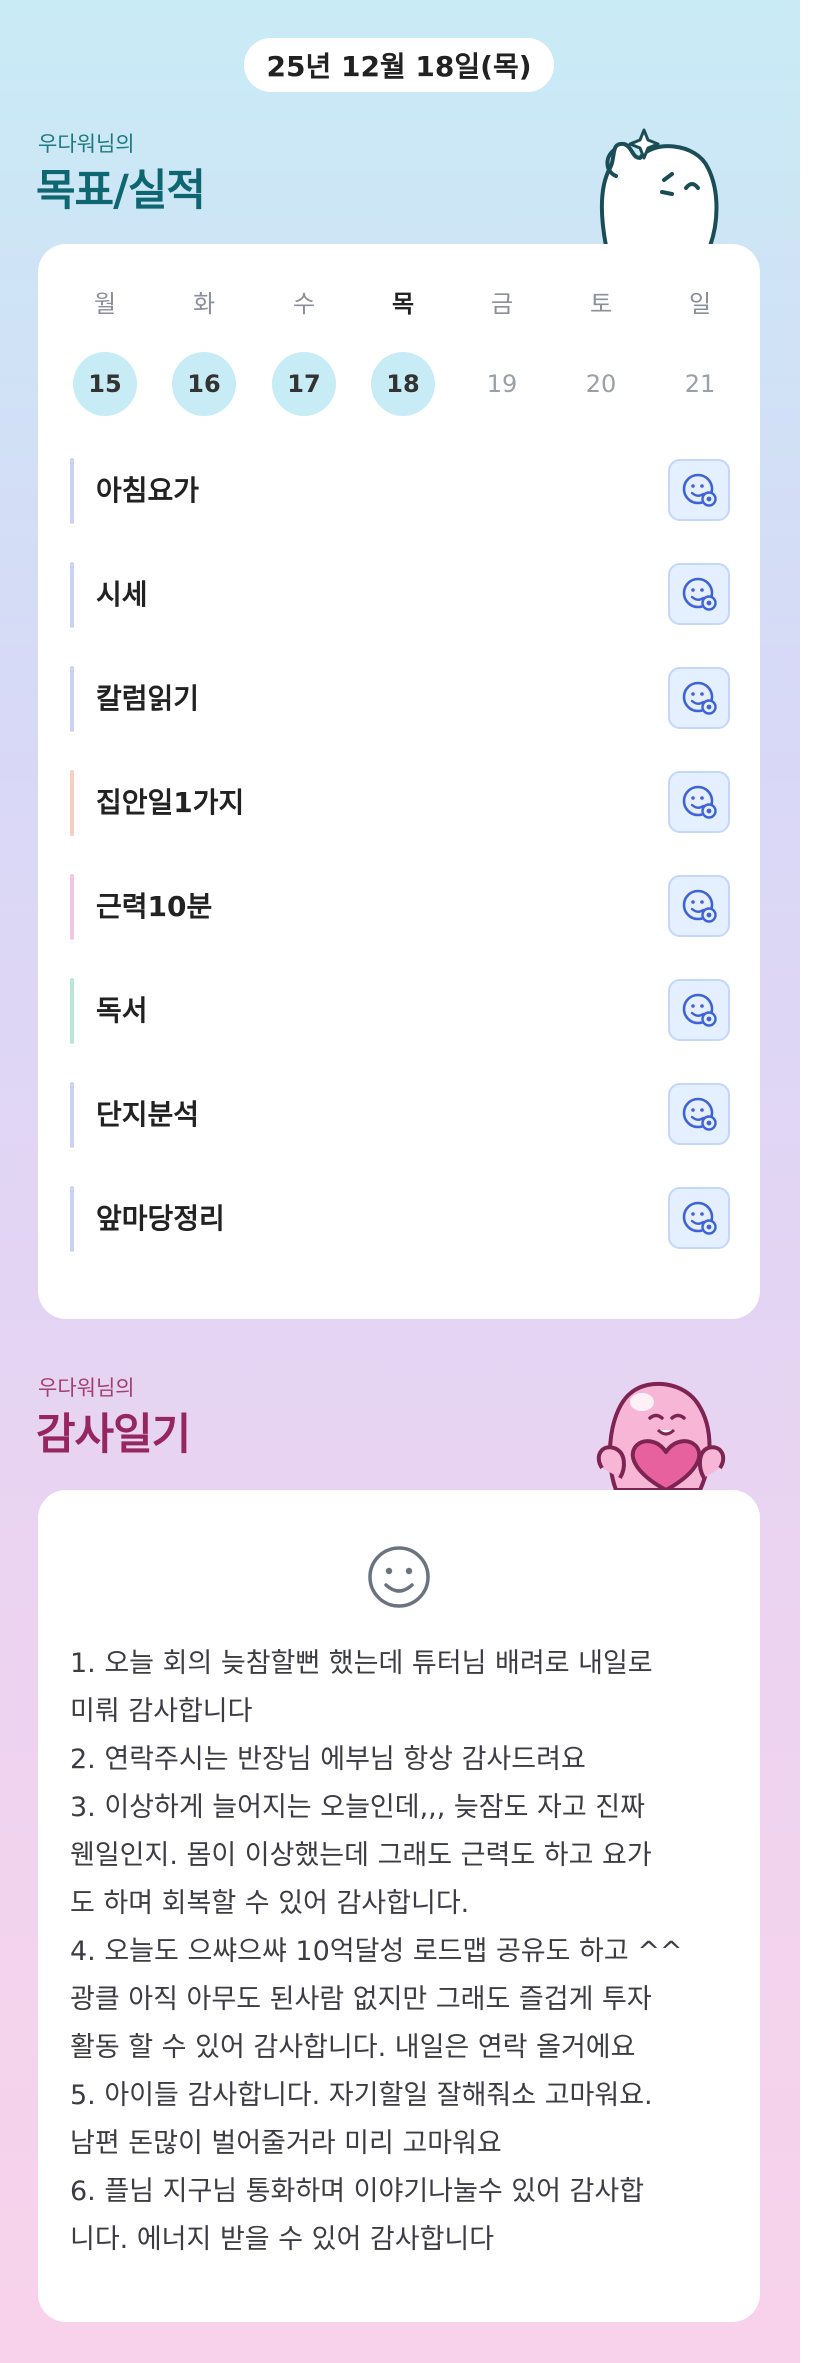 This screenshot has width=827, height=2363. What do you see at coordinates (400, 699) in the screenshot?
I see `goal-item: 칼럼읽기` at bounding box center [400, 699].